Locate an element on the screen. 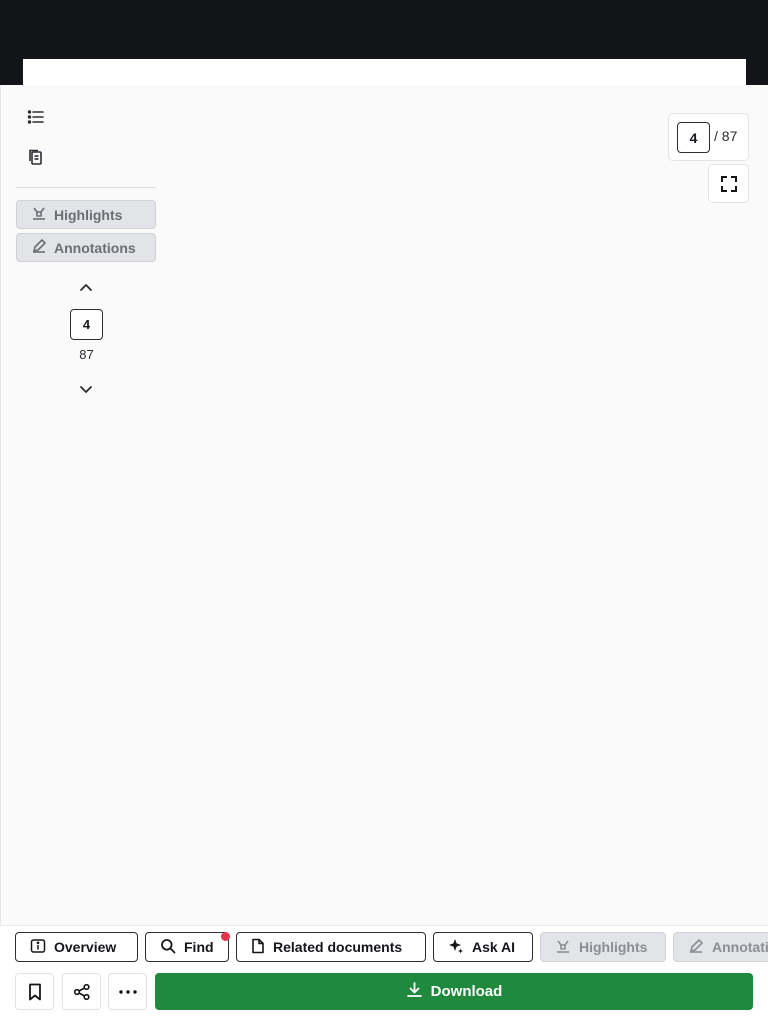 The height and width of the screenshot is (1024, 768). share-icon is located at coordinates (81, 991).